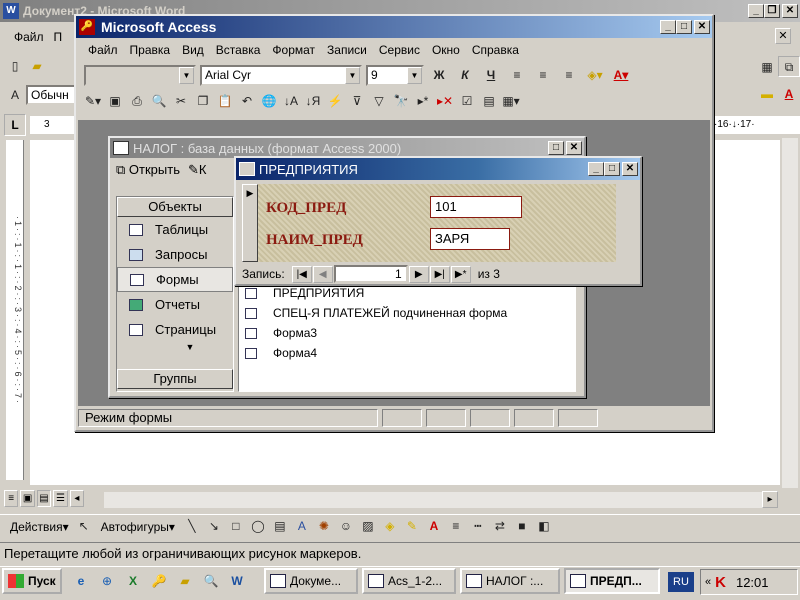 The image size is (800, 600). I want to click on access-menu-file: Файл, so click(103, 50).